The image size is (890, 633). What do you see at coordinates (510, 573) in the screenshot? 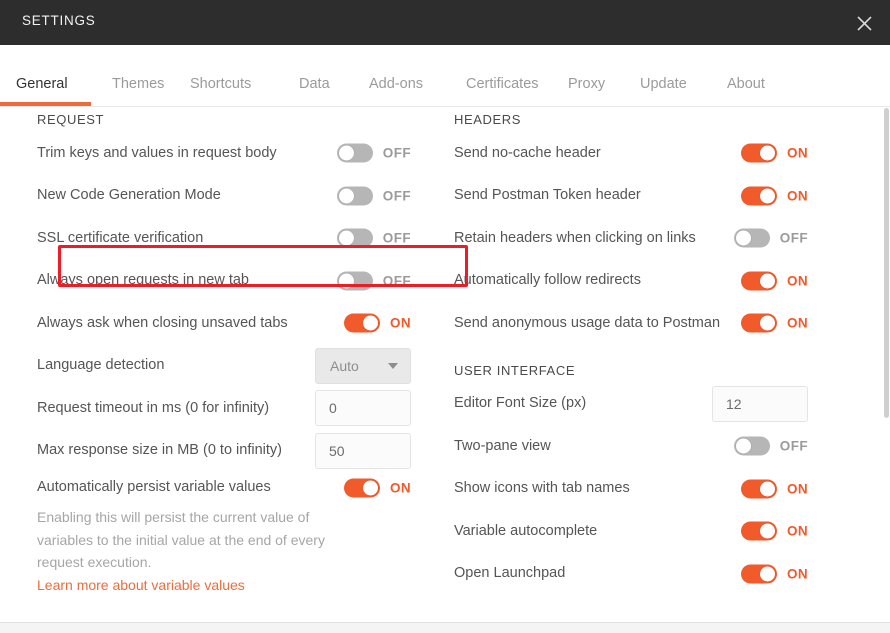
I see `setting-label: Open Launchpad` at bounding box center [510, 573].